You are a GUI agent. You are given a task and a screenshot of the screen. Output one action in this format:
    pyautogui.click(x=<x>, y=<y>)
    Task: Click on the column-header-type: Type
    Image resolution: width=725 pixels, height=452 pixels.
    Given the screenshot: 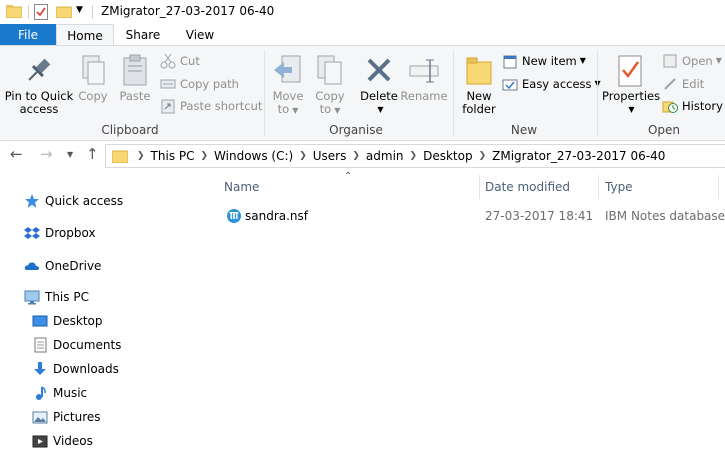 What is the action you would take?
    pyautogui.click(x=660, y=187)
    